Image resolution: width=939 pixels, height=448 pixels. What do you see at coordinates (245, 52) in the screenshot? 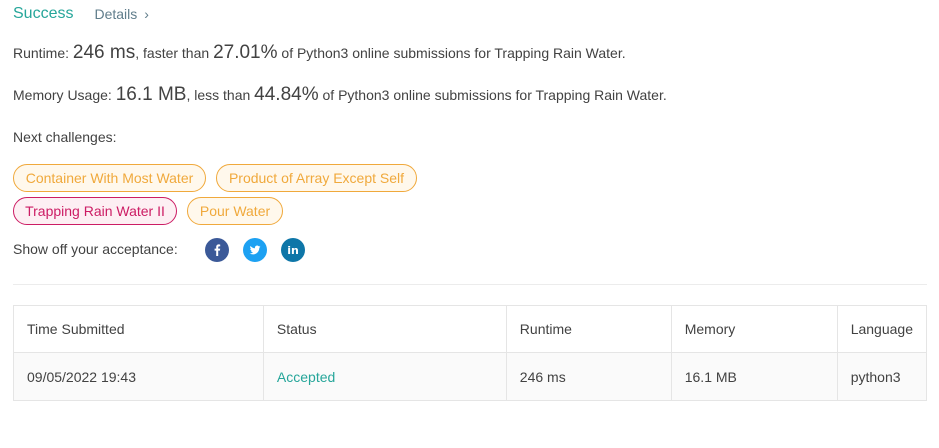
I see `runtime-percent: 27.01%` at bounding box center [245, 52].